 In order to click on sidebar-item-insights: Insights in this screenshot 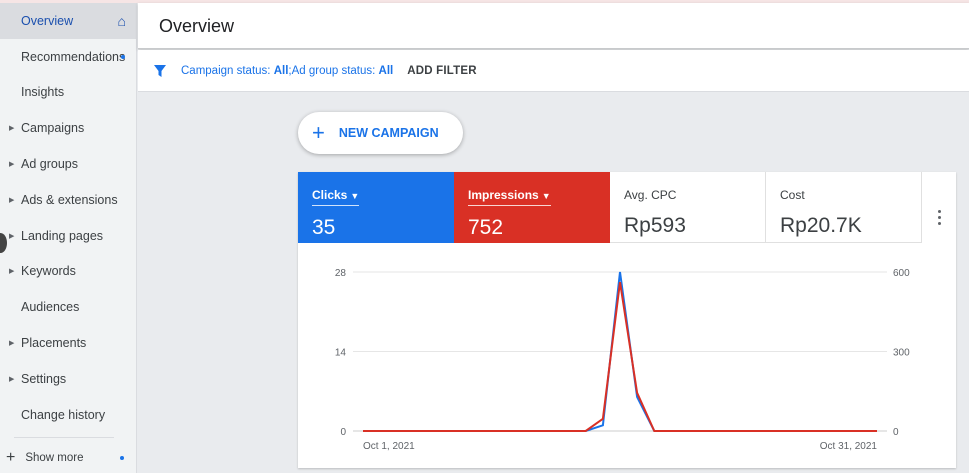, I will do `click(68, 93)`.